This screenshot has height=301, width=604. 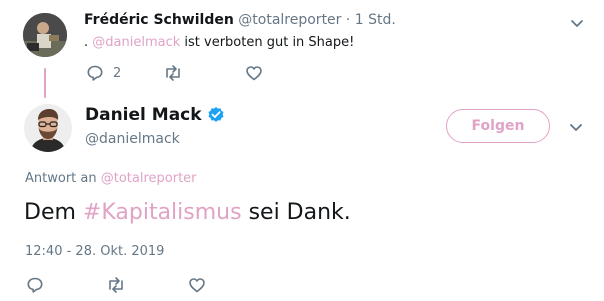 What do you see at coordinates (289, 20) in the screenshot?
I see `reply-author-handle: @totalreporter` at bounding box center [289, 20].